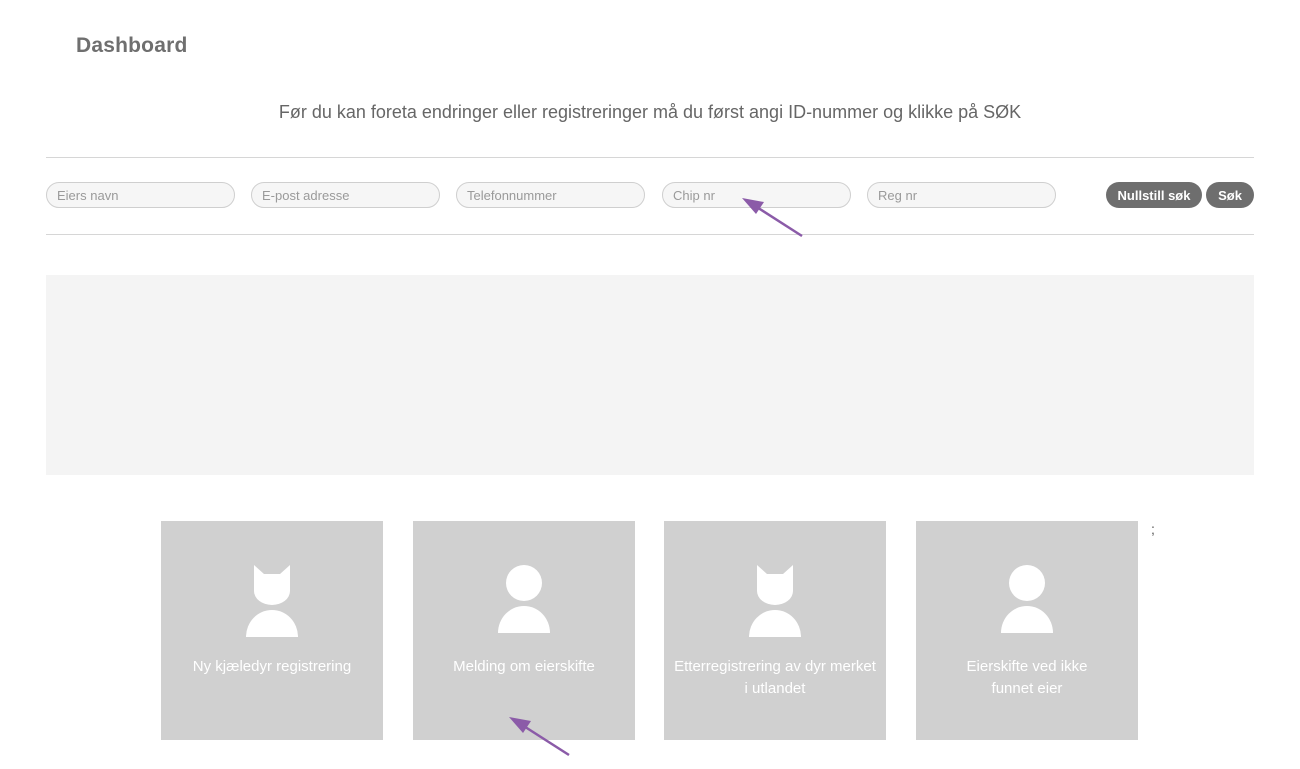  I want to click on chip-number-input, so click(756, 195).